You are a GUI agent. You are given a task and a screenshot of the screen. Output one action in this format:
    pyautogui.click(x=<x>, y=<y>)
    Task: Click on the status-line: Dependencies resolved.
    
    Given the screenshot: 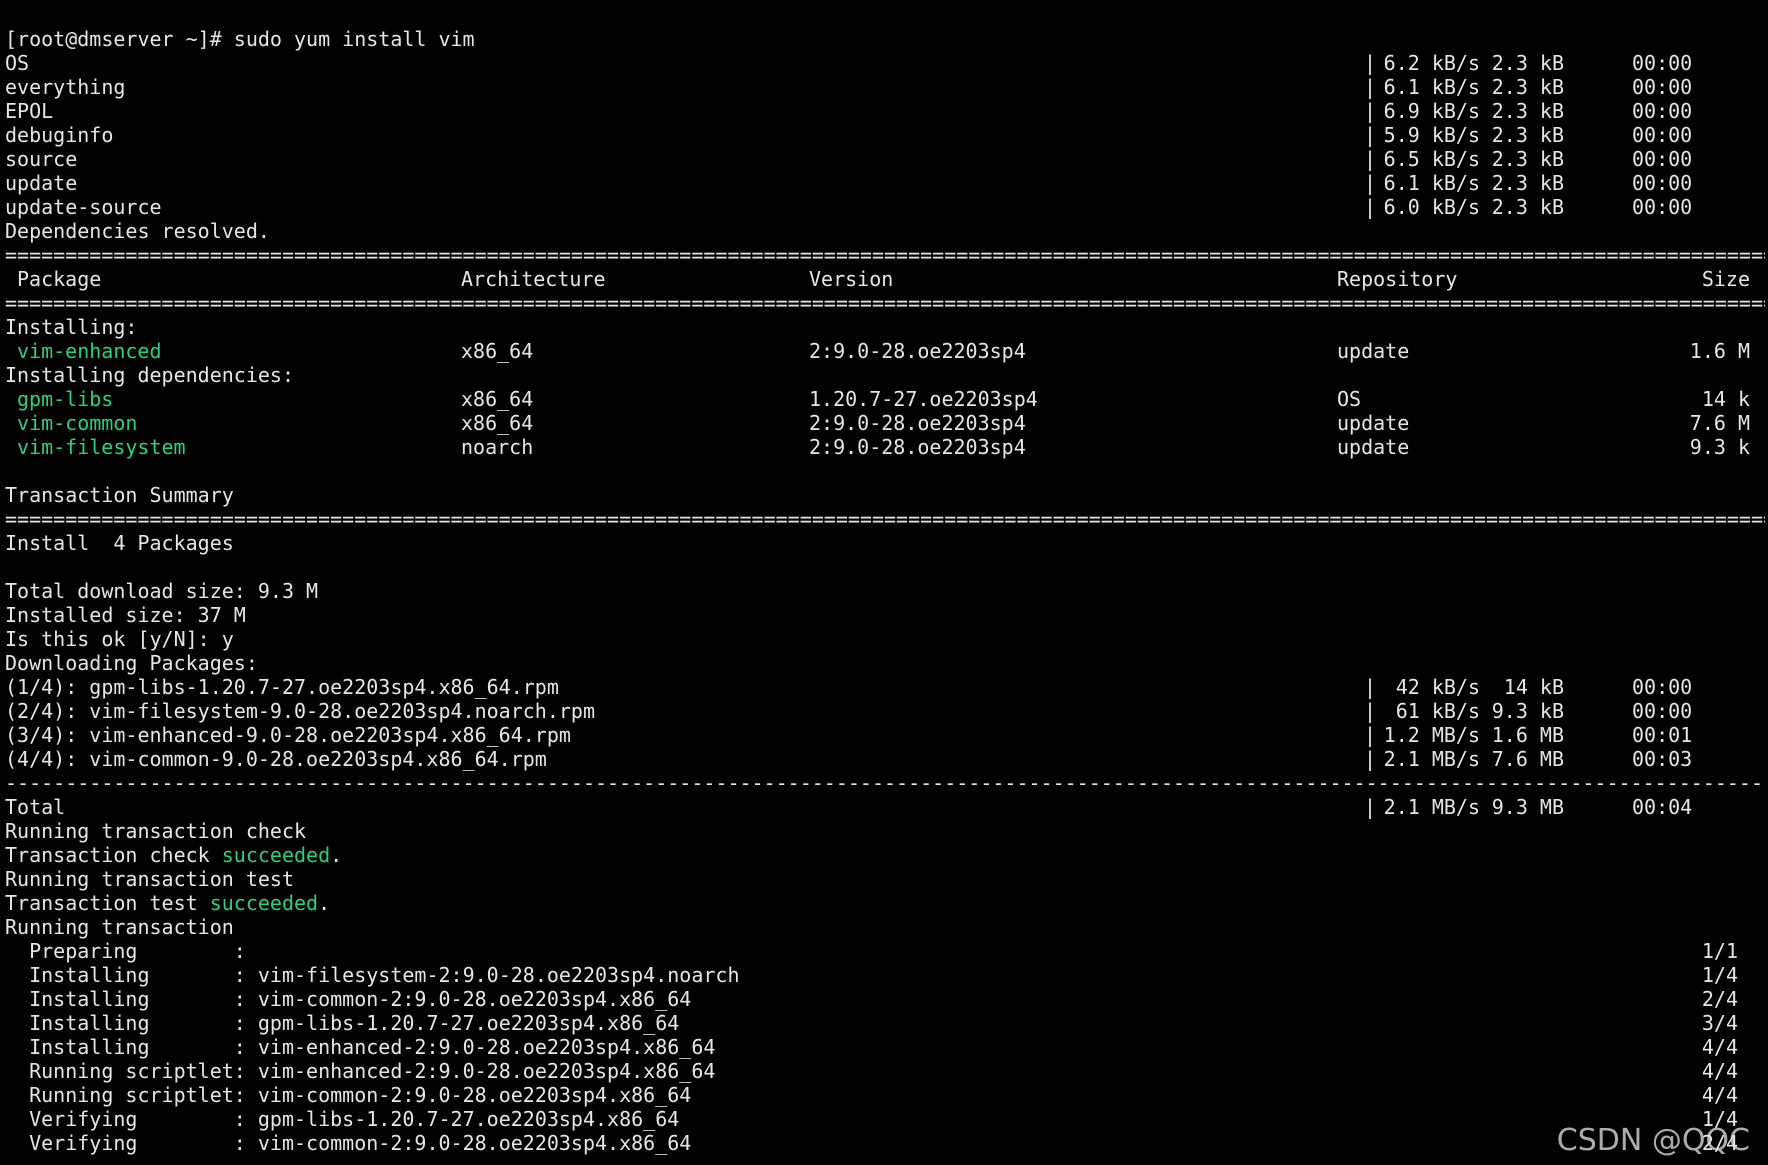 What is the action you would take?
    pyautogui.click(x=886, y=231)
    